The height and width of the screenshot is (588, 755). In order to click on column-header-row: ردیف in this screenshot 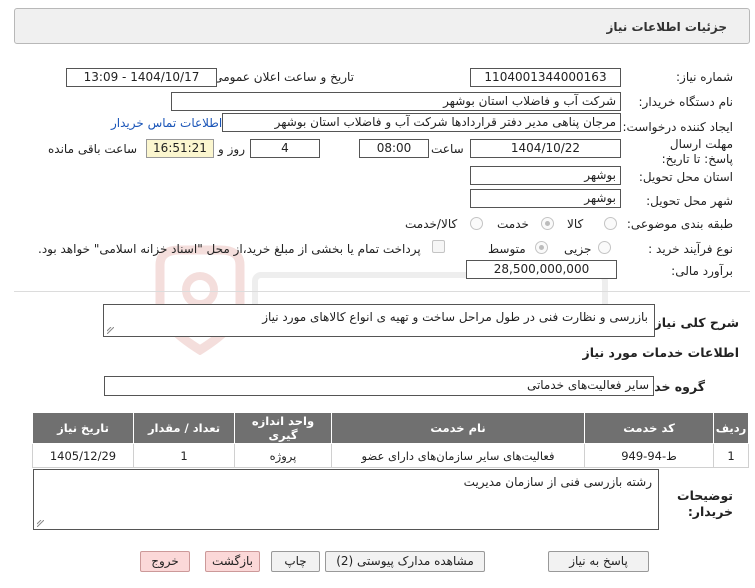, I will do `click(731, 428)`.